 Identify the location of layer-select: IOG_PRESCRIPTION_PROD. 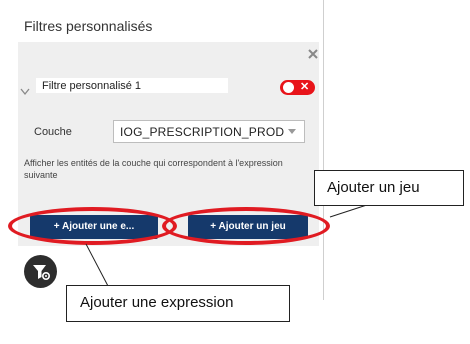
(209, 131).